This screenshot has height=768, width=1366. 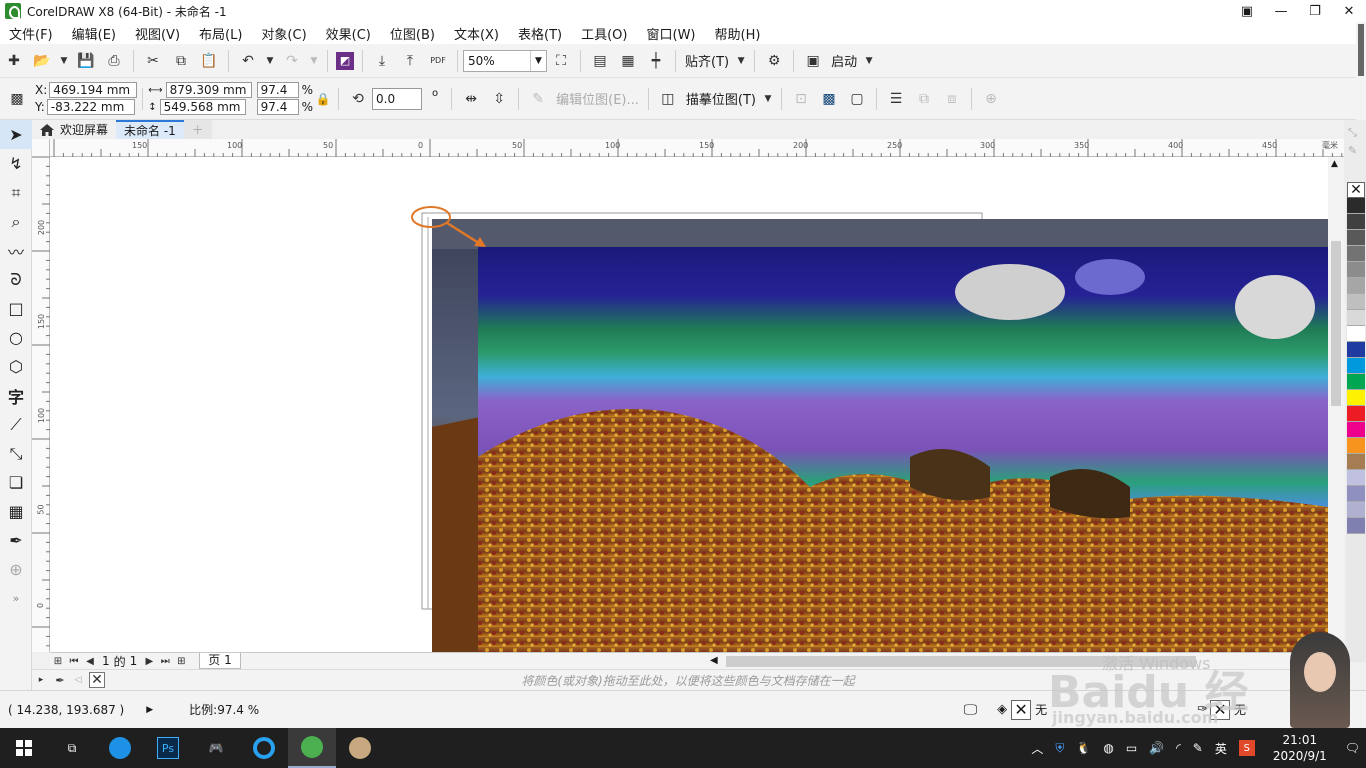 I want to click on mirror-vertical-icon: ⇳, so click(x=499, y=99).